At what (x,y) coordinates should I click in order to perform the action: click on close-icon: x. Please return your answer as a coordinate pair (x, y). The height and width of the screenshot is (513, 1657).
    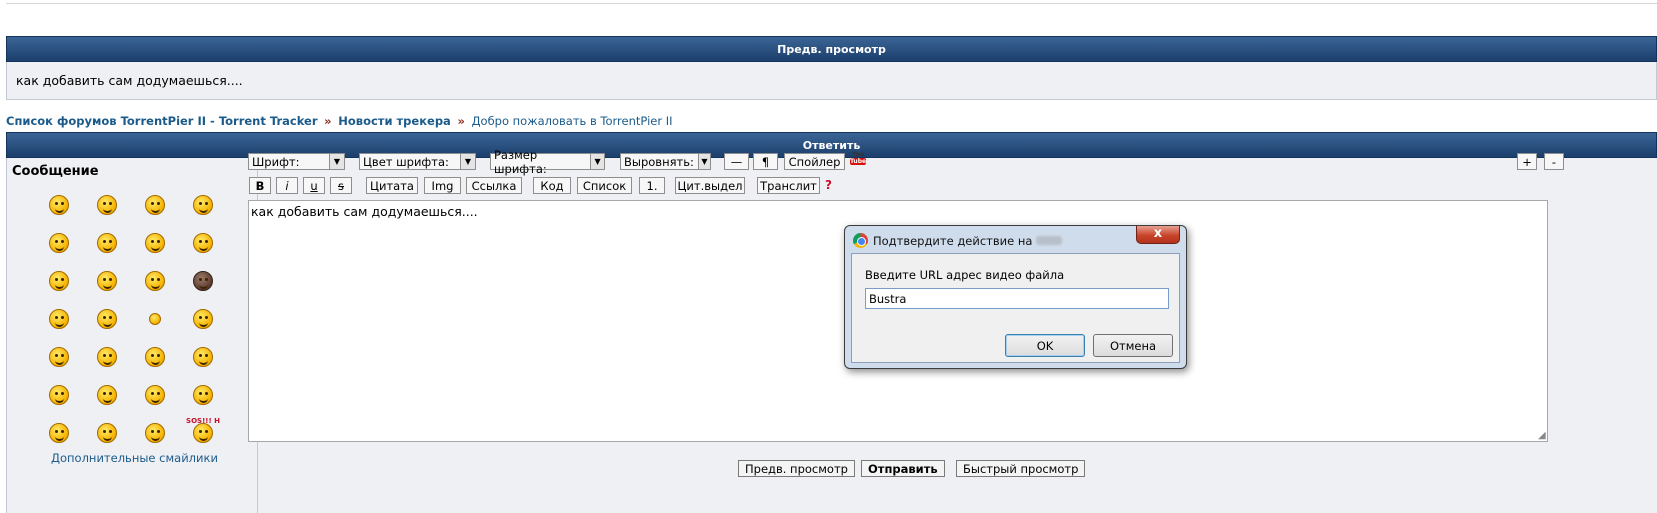
    Looking at the image, I should click on (1158, 233).